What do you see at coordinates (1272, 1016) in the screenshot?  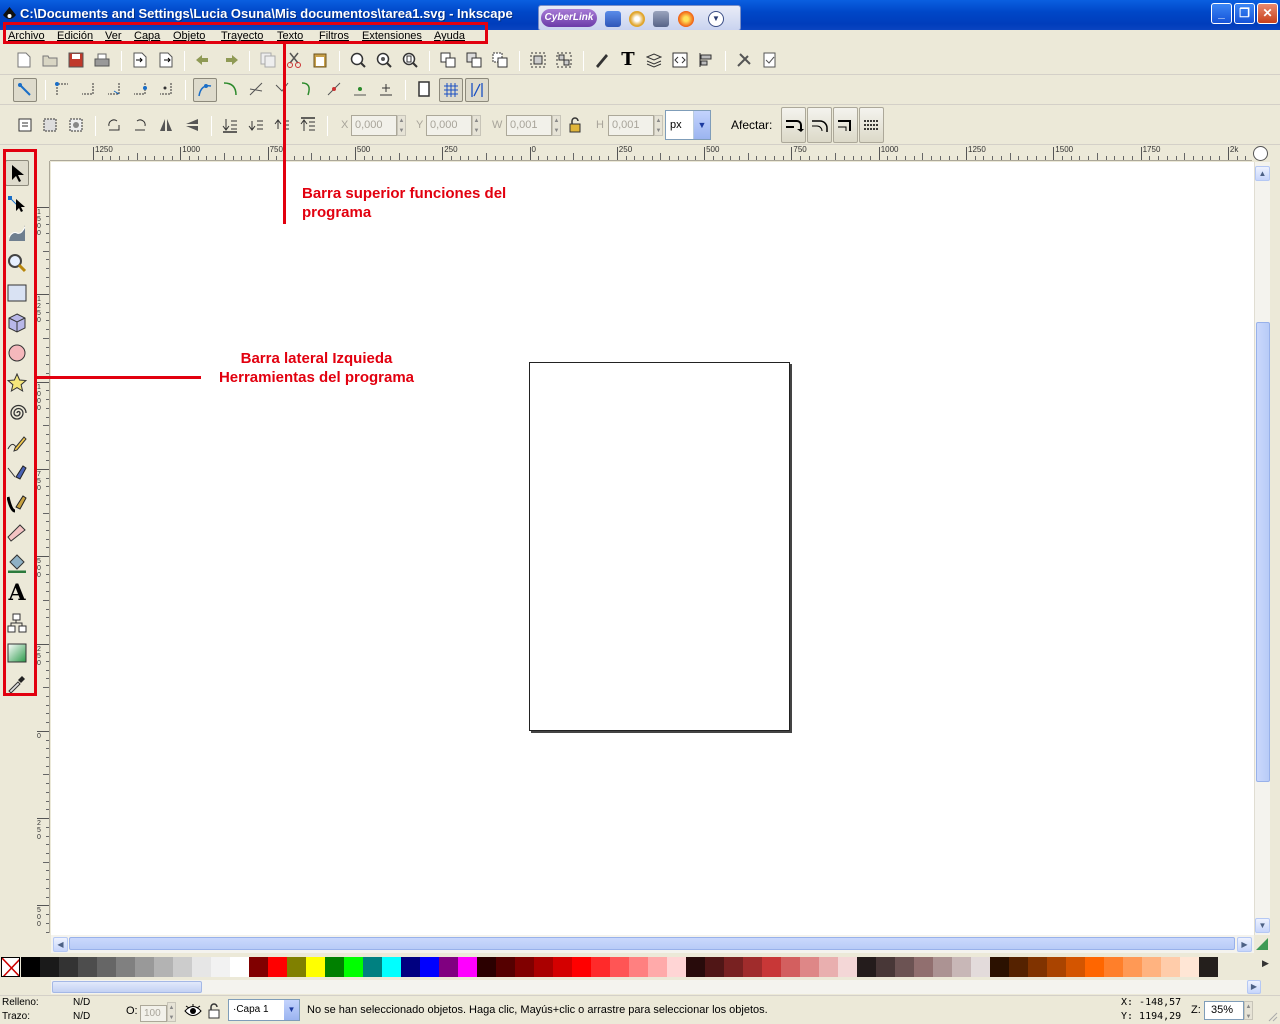 I see `resize-grip-icon` at bounding box center [1272, 1016].